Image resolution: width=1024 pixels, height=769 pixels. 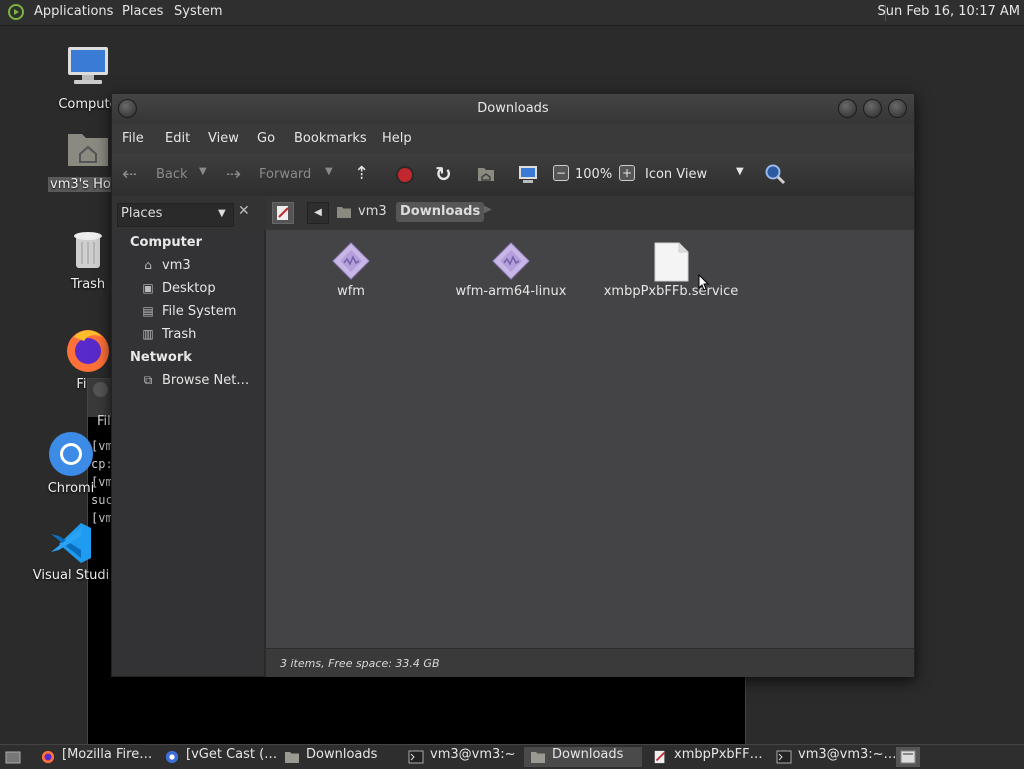 What do you see at coordinates (100, 389) in the screenshot?
I see `window-button-icon` at bounding box center [100, 389].